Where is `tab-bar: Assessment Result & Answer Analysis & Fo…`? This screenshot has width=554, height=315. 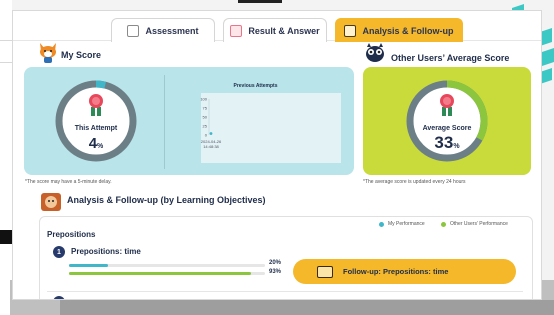 tab-bar: Assessment Result & Answer Analysis & Fo… is located at coordinates (277, 26).